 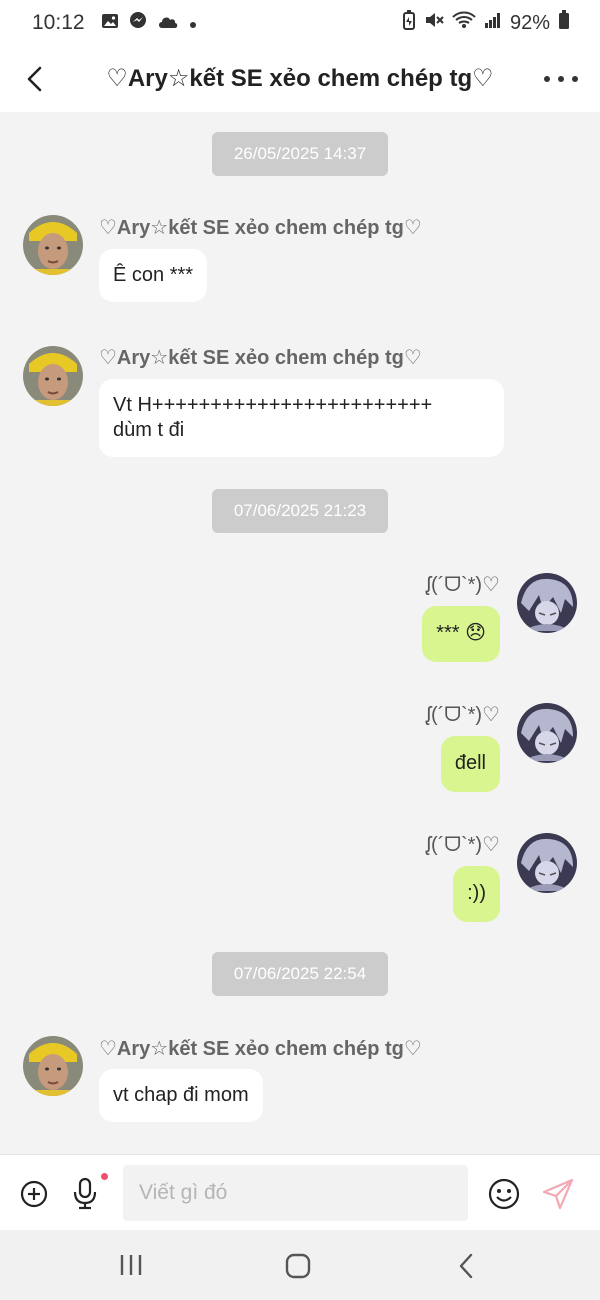 What do you see at coordinates (104, 1176) in the screenshot?
I see `notification-dot` at bounding box center [104, 1176].